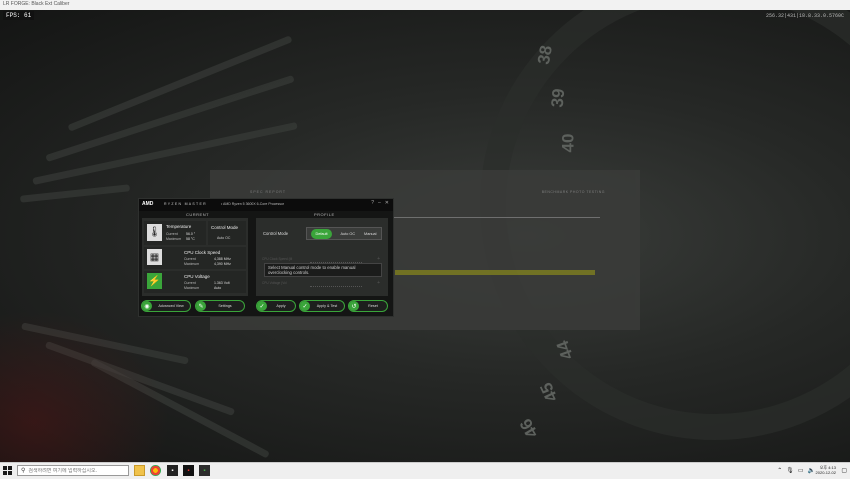 Image resolution: width=850 pixels, height=479 pixels. What do you see at coordinates (201, 306) in the screenshot?
I see `settings-icon: ✎` at bounding box center [201, 306].